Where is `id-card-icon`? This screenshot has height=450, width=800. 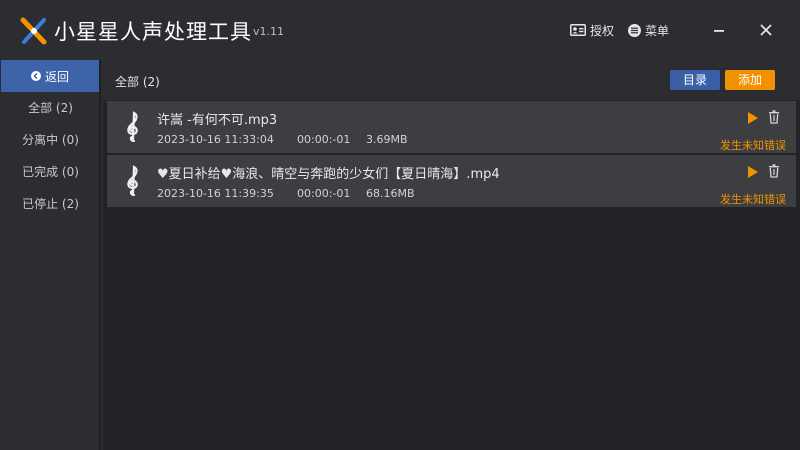
id-card-icon is located at coordinates (578, 30).